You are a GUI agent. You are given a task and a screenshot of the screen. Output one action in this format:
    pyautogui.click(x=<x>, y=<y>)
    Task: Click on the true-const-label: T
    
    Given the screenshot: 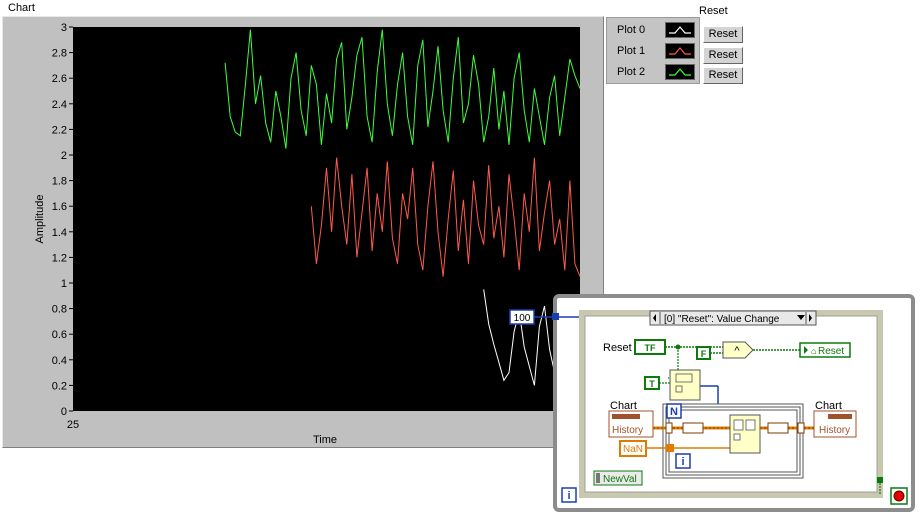 What is the action you would take?
    pyautogui.click(x=652, y=384)
    